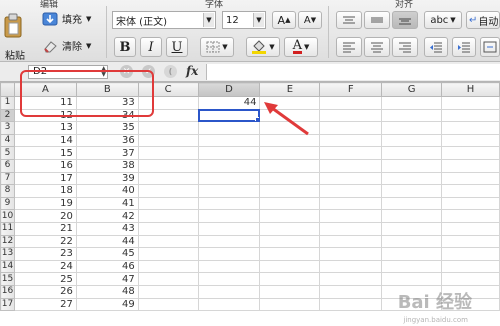 This screenshot has width=500, height=326. What do you see at coordinates (168, 115) in the screenshot?
I see `cell-c2` at bounding box center [168, 115].